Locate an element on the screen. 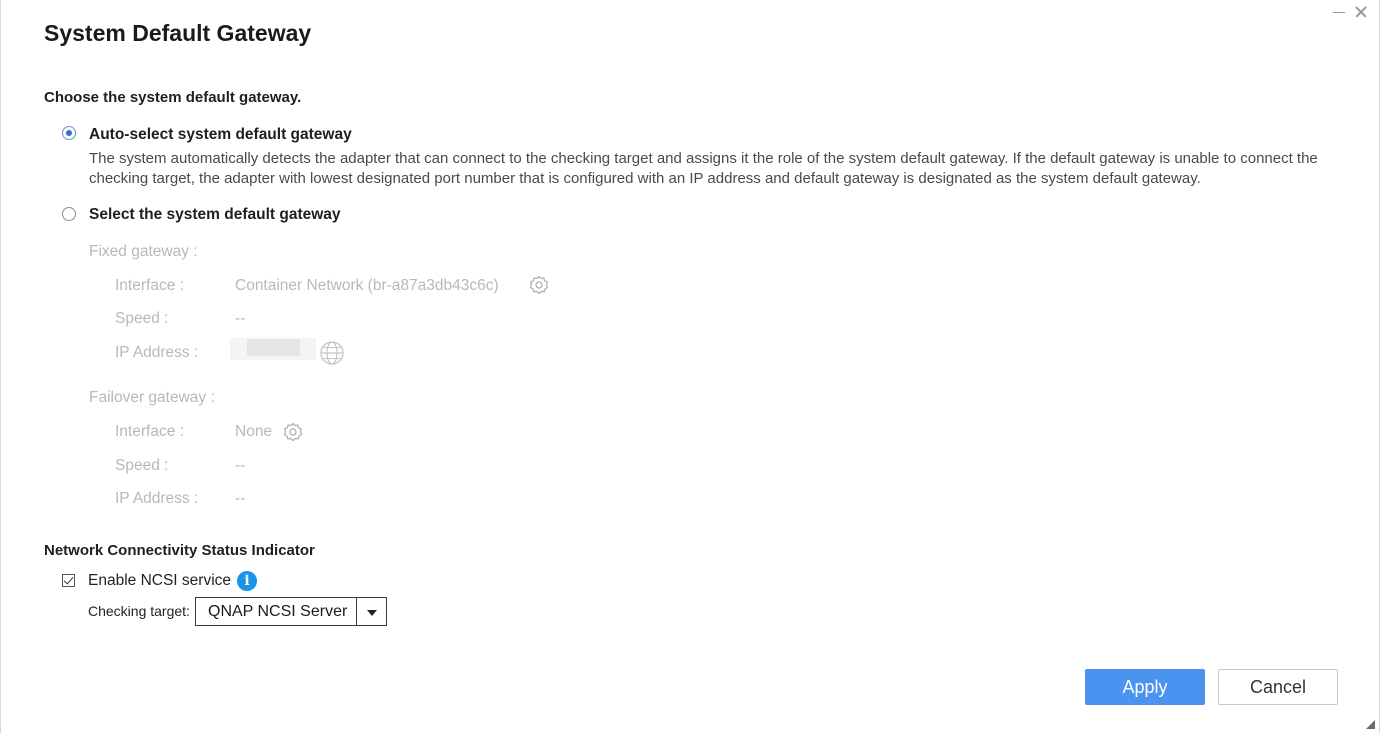 The image size is (1380, 733). minimize-icon is located at coordinates (1339, 12).